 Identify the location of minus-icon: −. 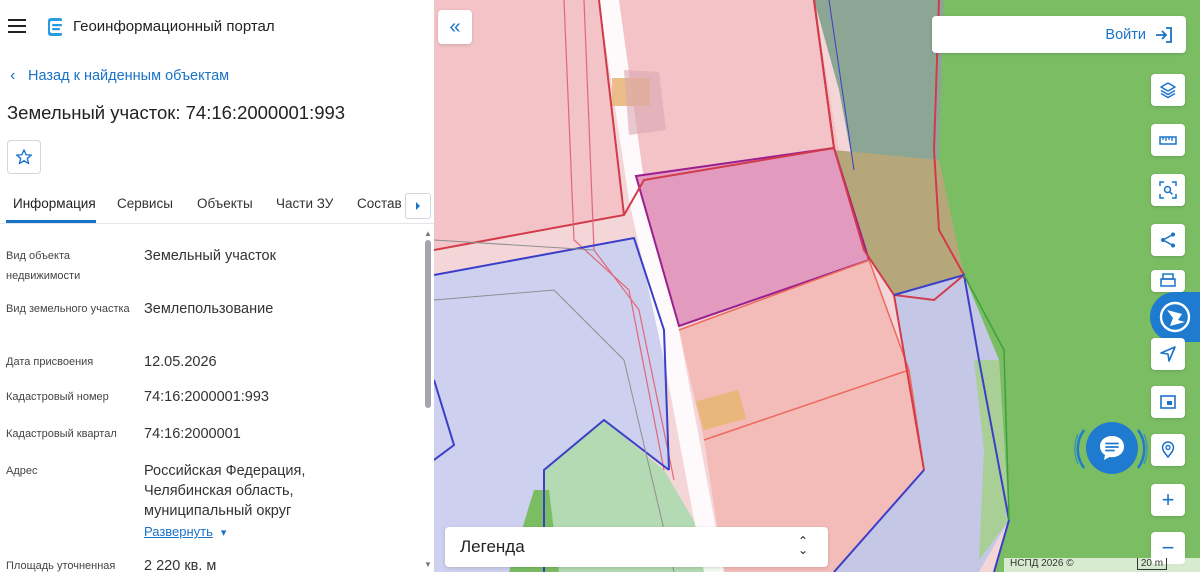
(1168, 547).